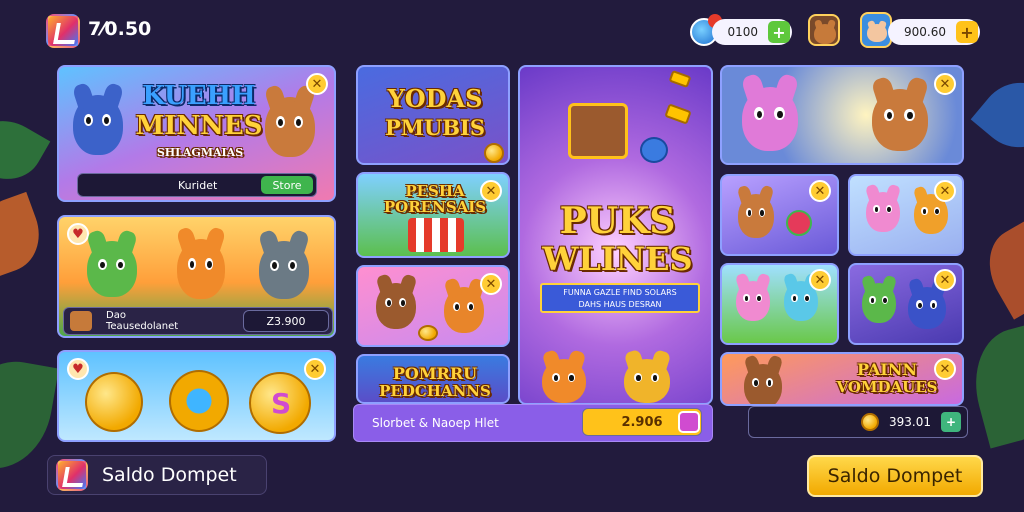 The height and width of the screenshot is (512, 1024). What do you see at coordinates (799, 223) in the screenshot?
I see `gem-orb-icon` at bounding box center [799, 223].